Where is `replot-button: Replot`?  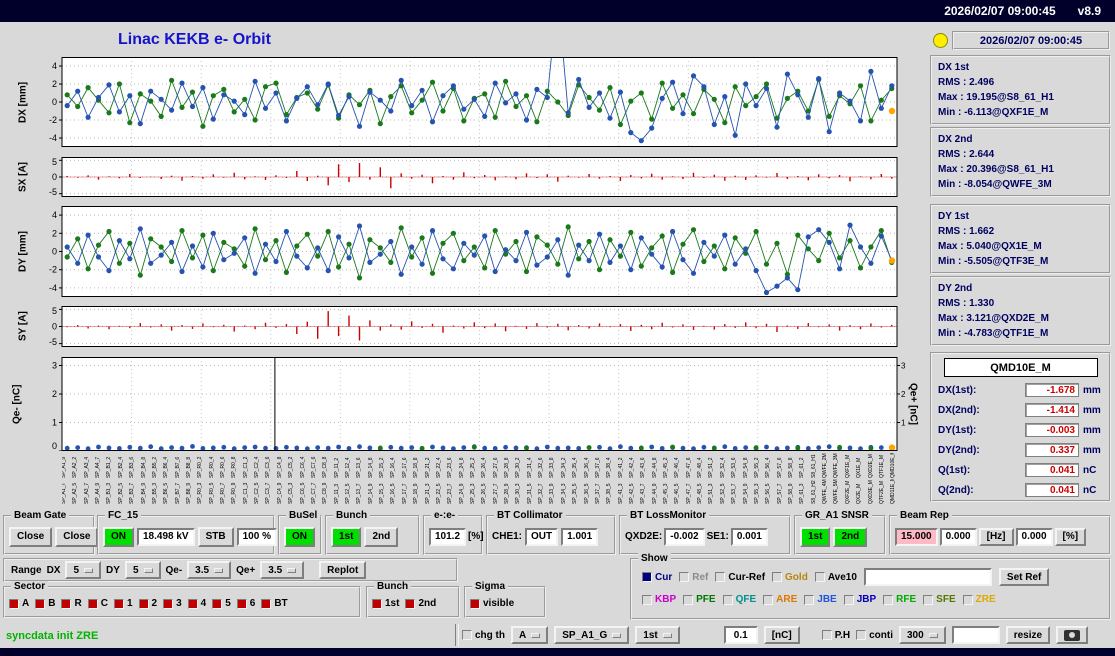
replot-button: Replot is located at coordinates (343, 570).